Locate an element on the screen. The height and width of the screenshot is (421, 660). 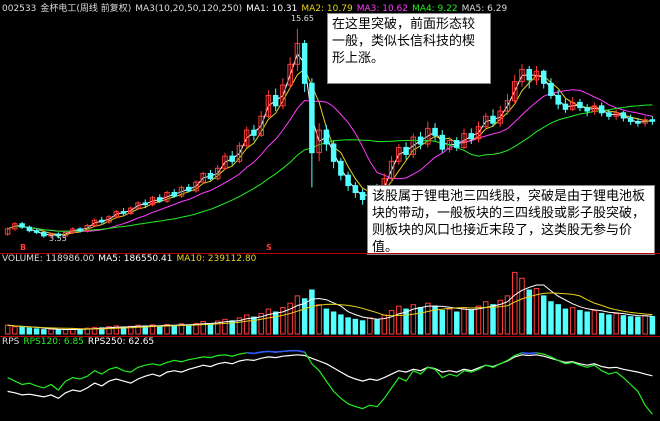
volume-ma10: MA10: 239112.80 is located at coordinates (216, 259).